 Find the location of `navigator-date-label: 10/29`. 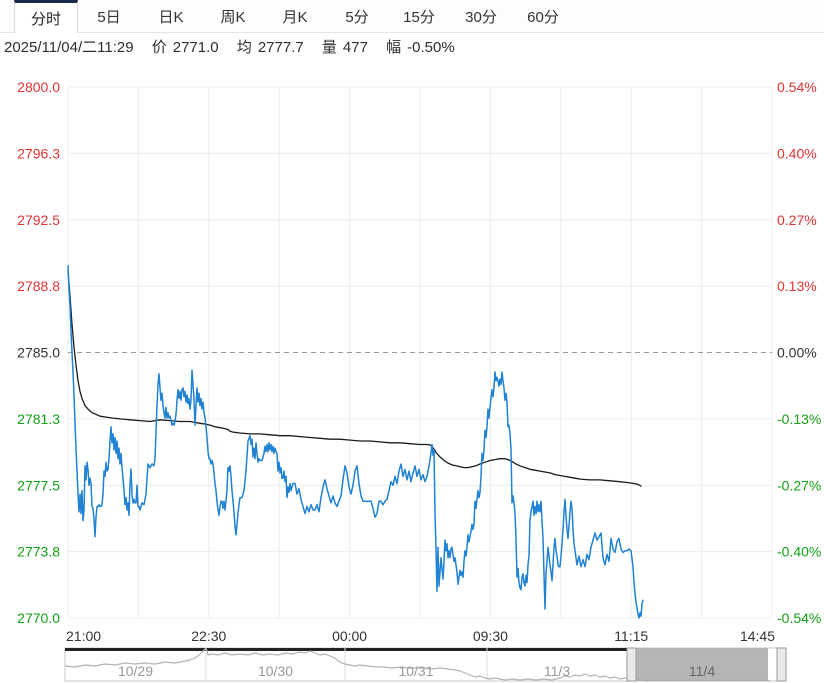

navigator-date-label: 10/29 is located at coordinates (135, 671).